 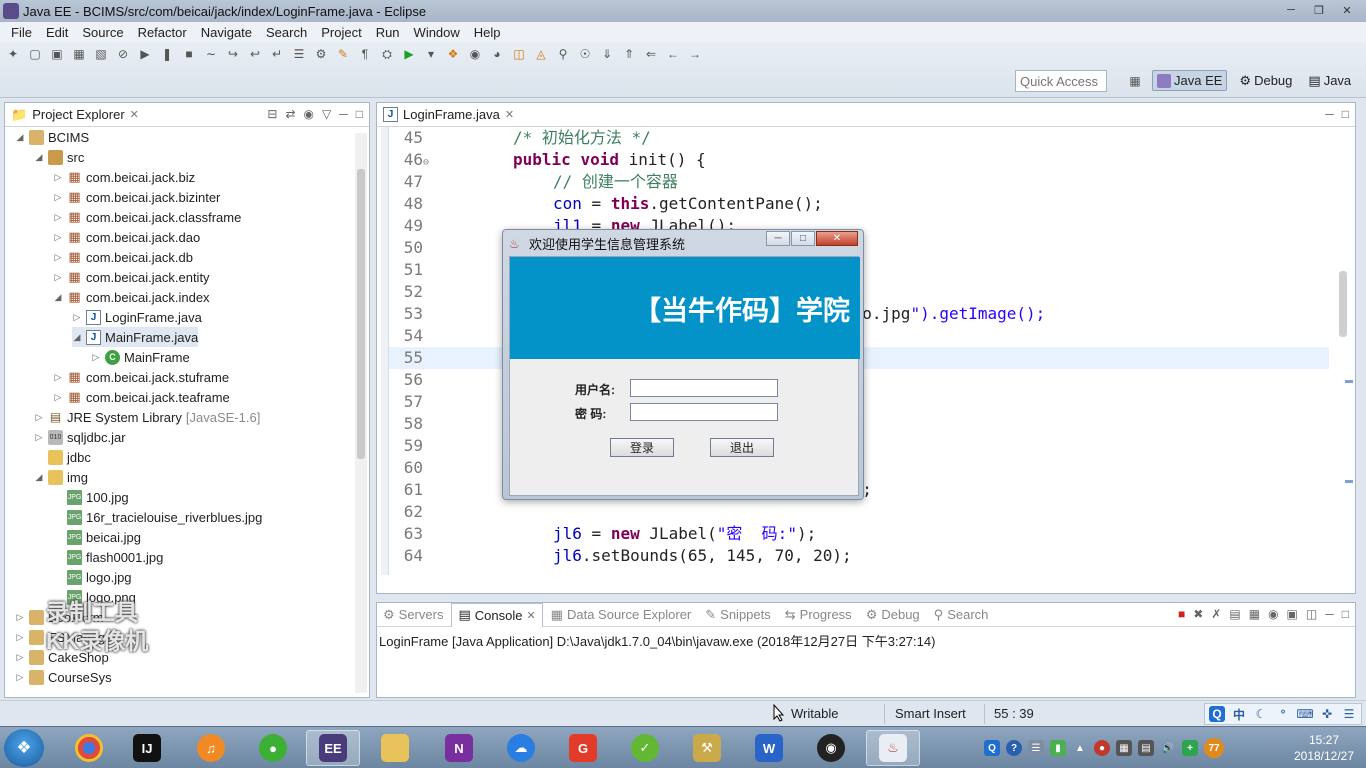 I want to click on tree-item: ▷ CourseSys, so click(x=63, y=677).